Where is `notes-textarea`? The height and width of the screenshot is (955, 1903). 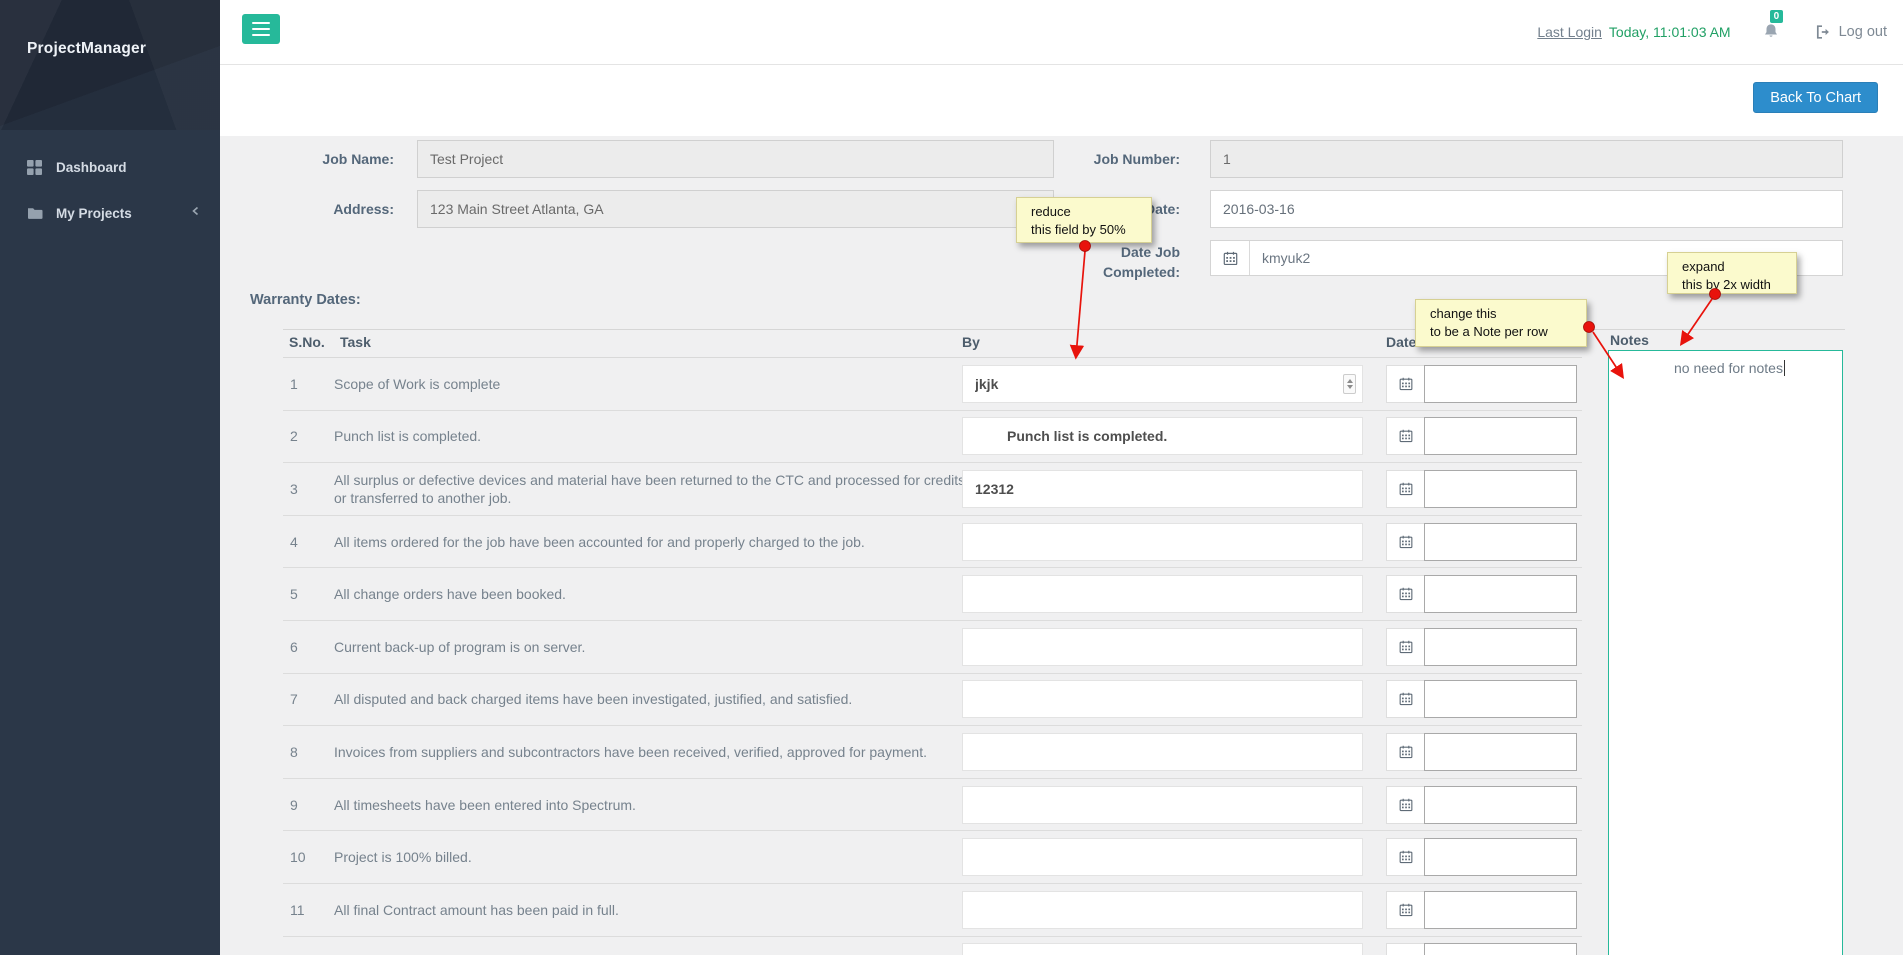
notes-textarea is located at coordinates (1725, 652).